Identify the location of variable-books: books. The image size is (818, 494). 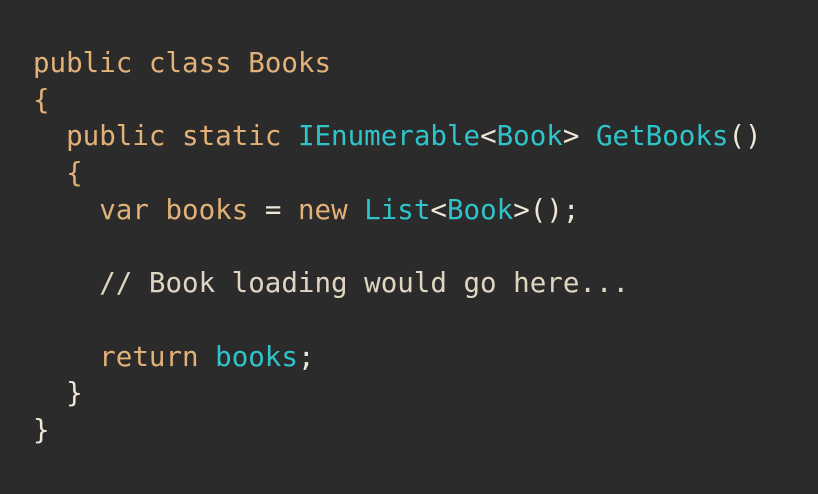
(207, 209).